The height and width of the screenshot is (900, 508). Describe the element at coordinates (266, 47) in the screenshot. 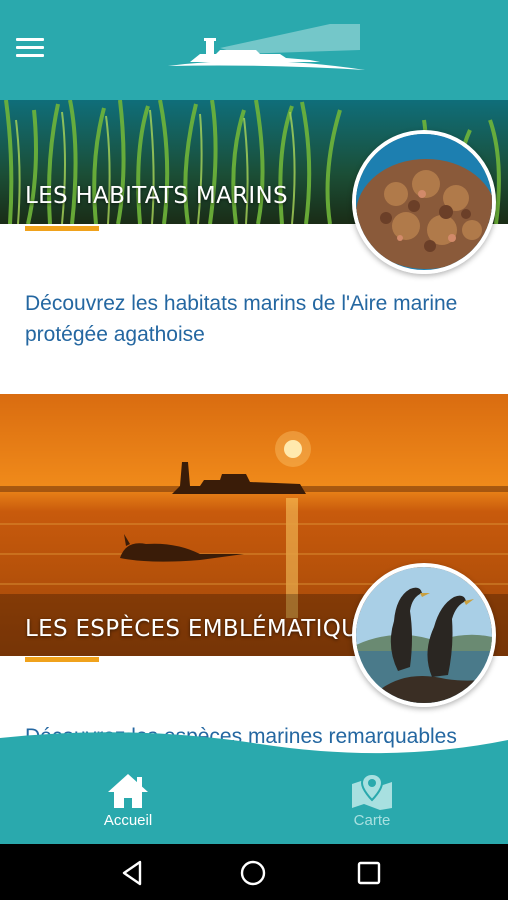

I see `lighthouse-fort-logo` at that location.